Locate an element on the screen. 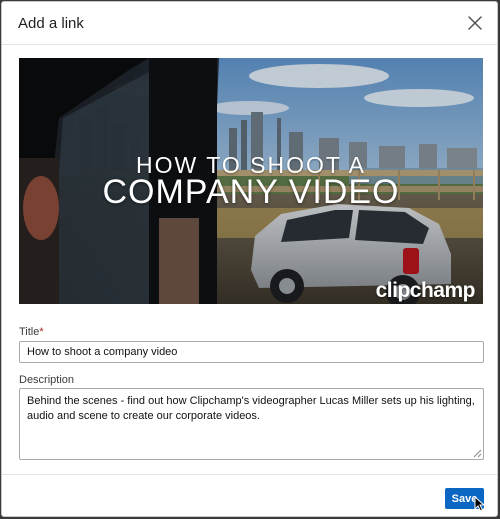 Image resolution: width=500 pixels, height=519 pixels. close-icon is located at coordinates (475, 23).